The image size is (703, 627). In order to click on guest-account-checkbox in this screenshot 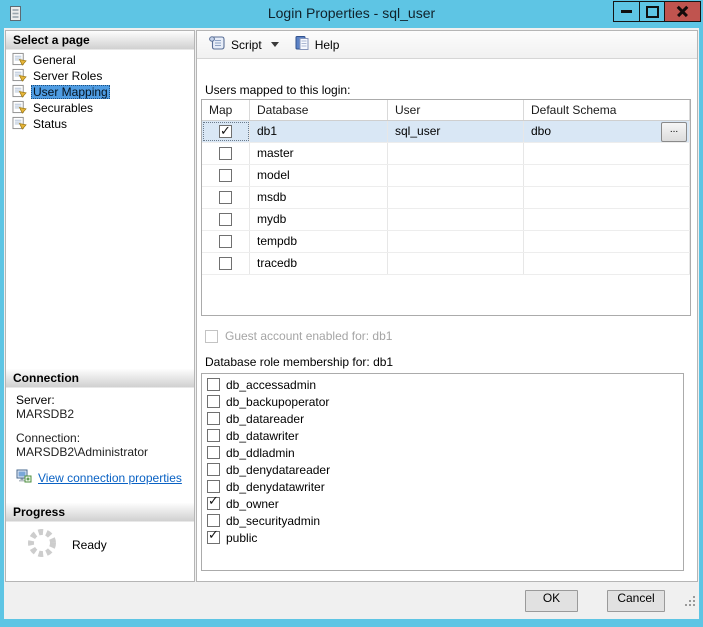, I will do `click(211, 336)`.